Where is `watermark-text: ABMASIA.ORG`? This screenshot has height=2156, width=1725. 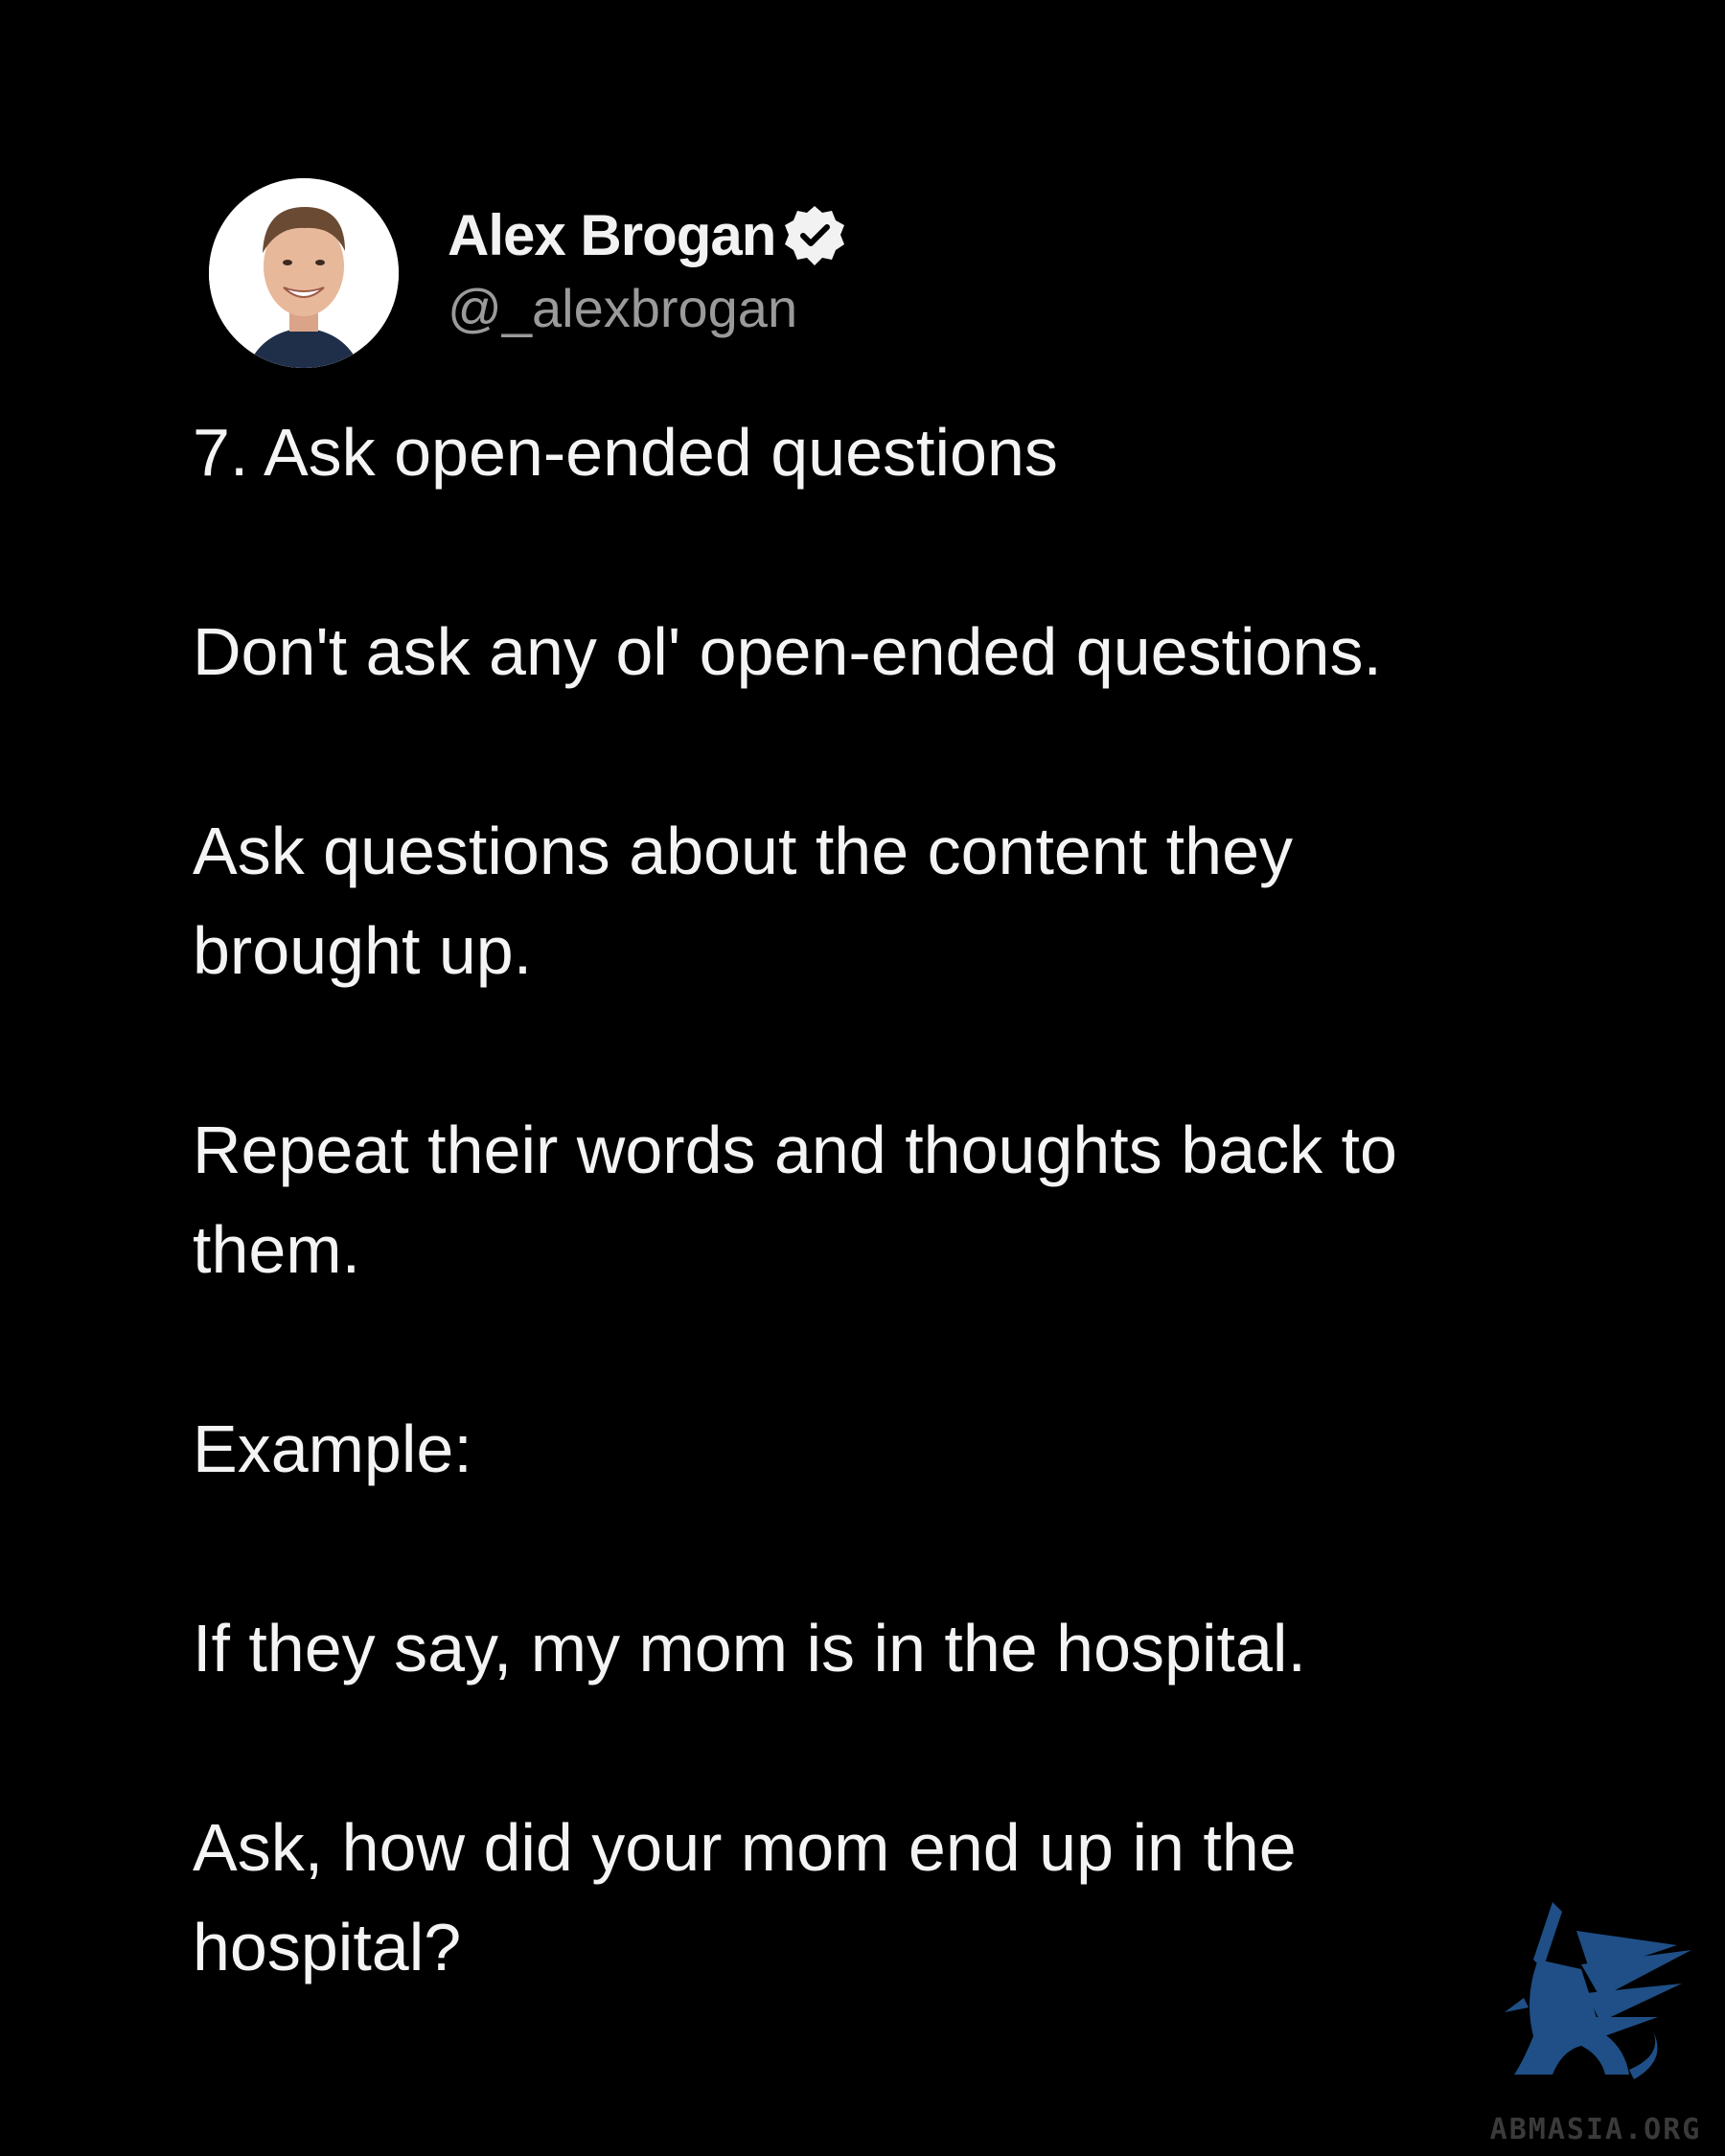
watermark-text: ABMASIA.ORG is located at coordinates (1595, 2129).